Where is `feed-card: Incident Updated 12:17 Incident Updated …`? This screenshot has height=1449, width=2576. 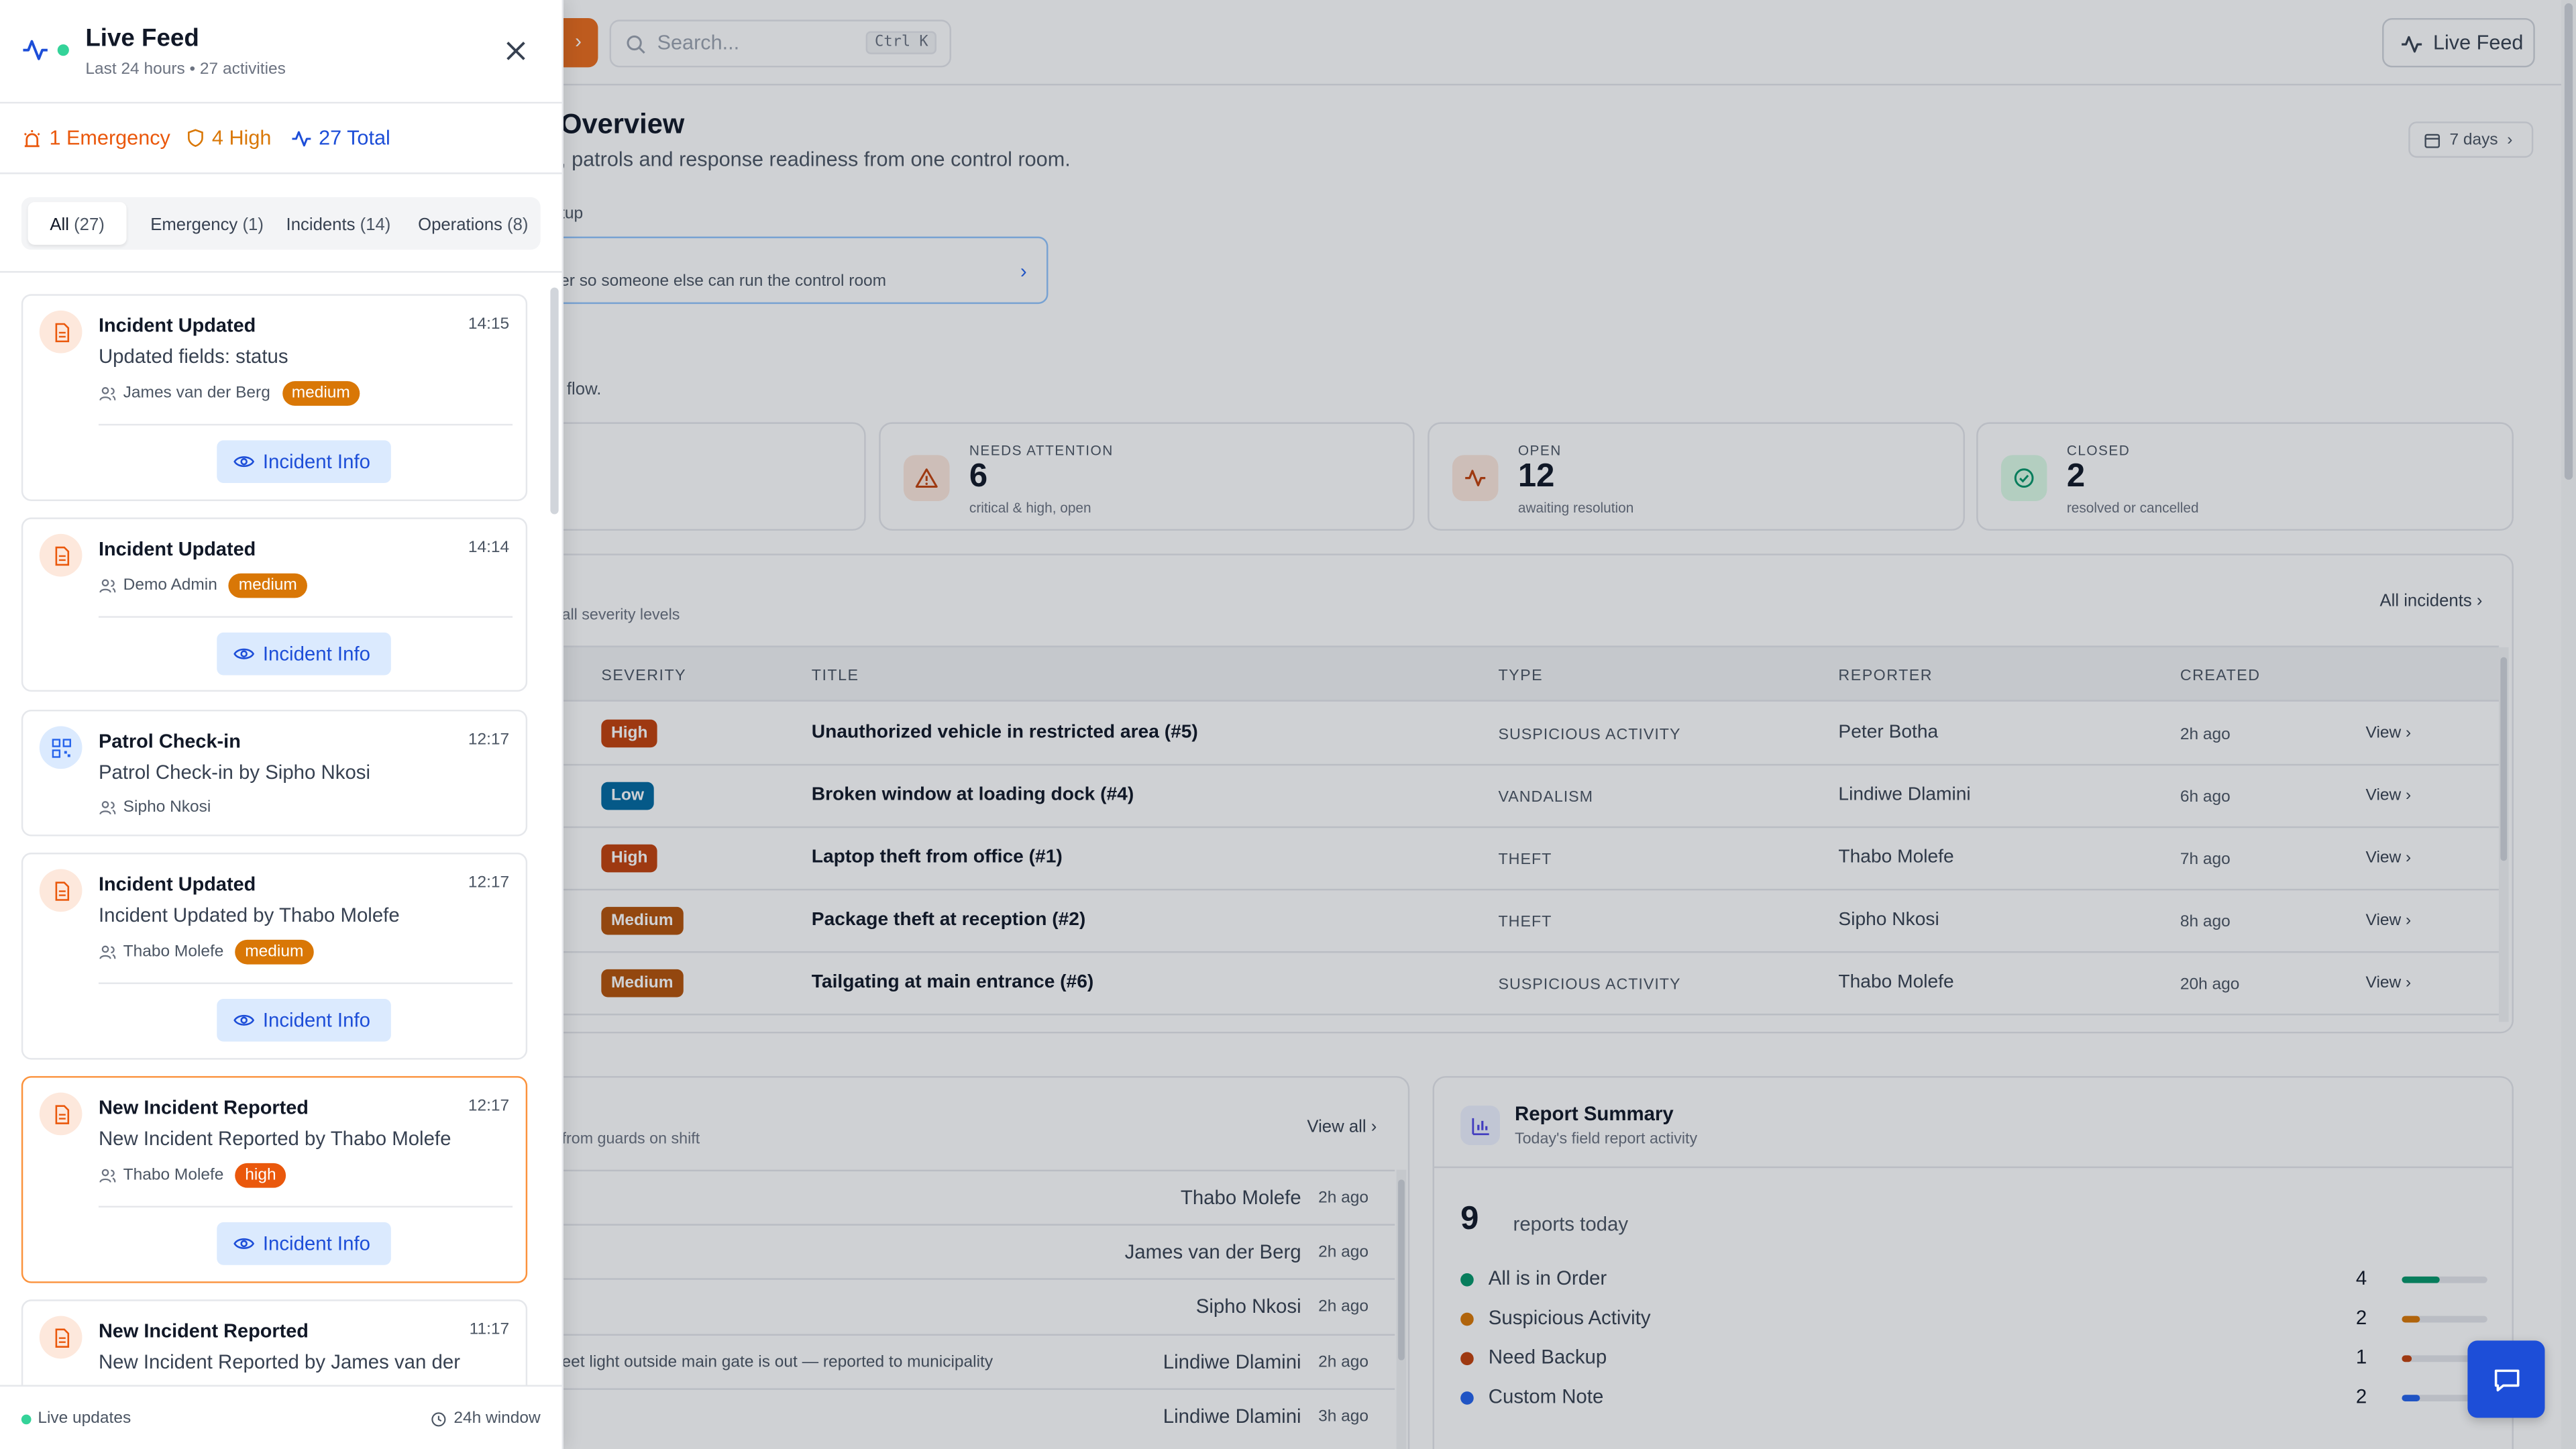
feed-card: Incident Updated 12:17 Incident Updated … is located at coordinates (274, 956).